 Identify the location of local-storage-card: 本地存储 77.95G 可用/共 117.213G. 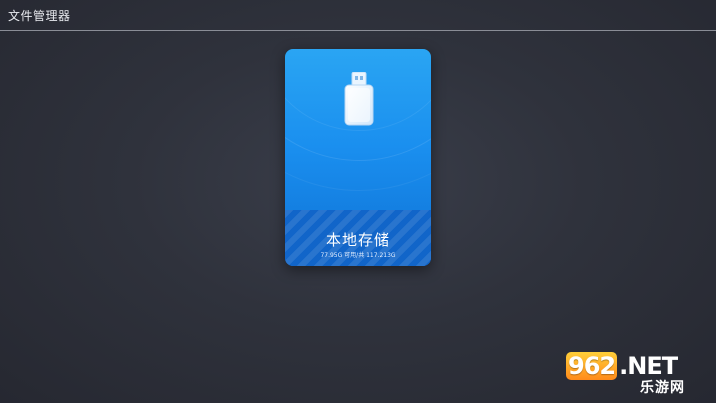
(358, 157).